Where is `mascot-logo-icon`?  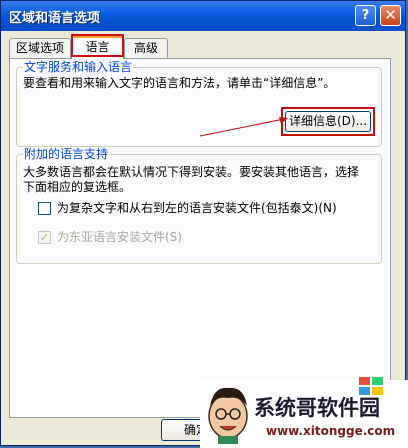
mascot-logo-icon is located at coordinates (228, 415).